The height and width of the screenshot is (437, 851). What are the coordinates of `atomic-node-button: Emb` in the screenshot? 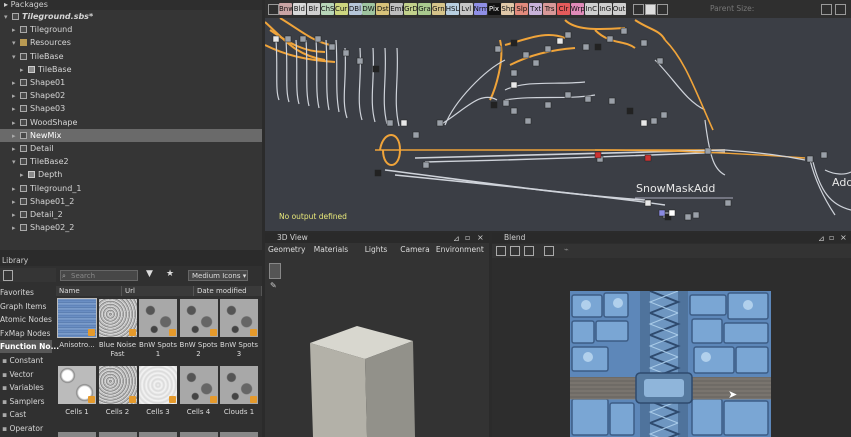 It's located at (398, 9).